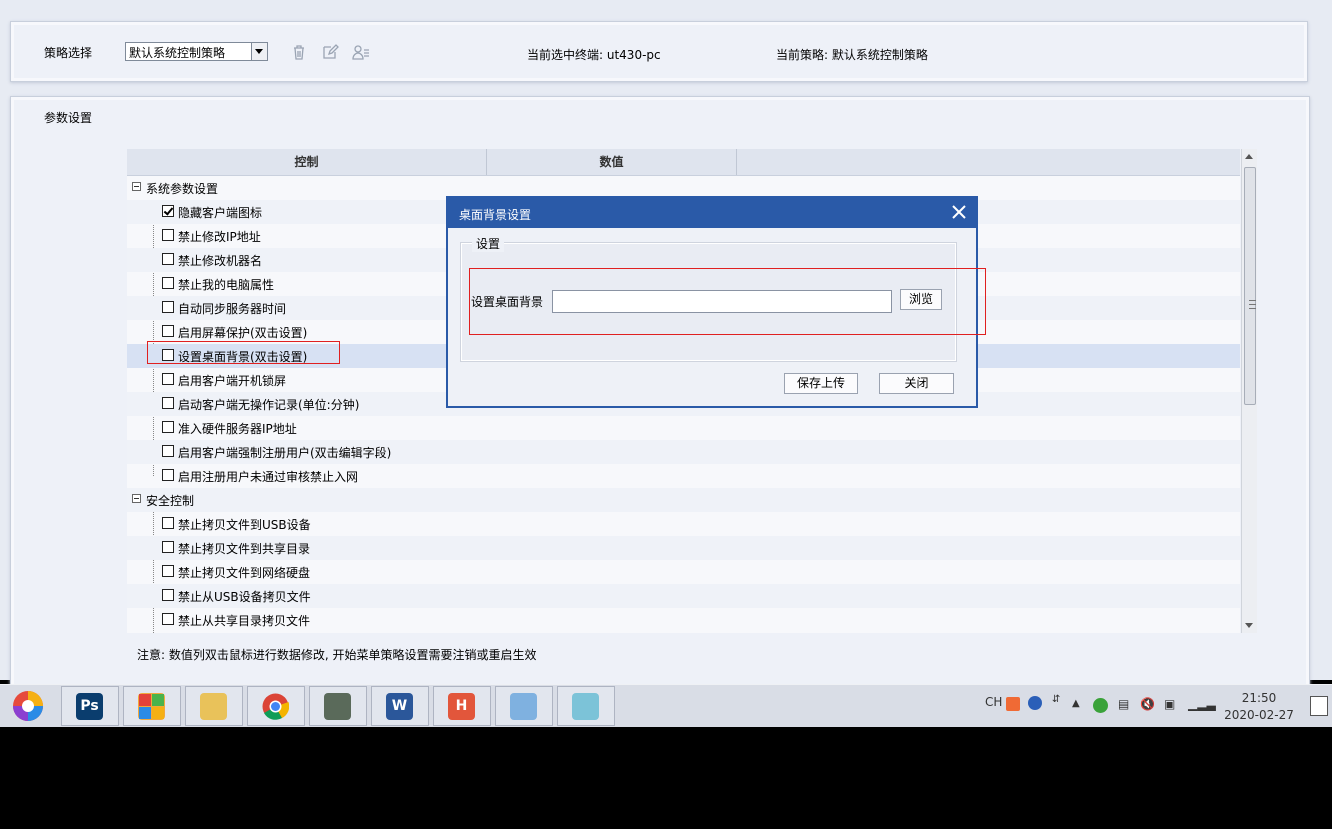 This screenshot has width=1332, height=829. I want to click on taskbar-app-photoshop: Ps, so click(90, 706).